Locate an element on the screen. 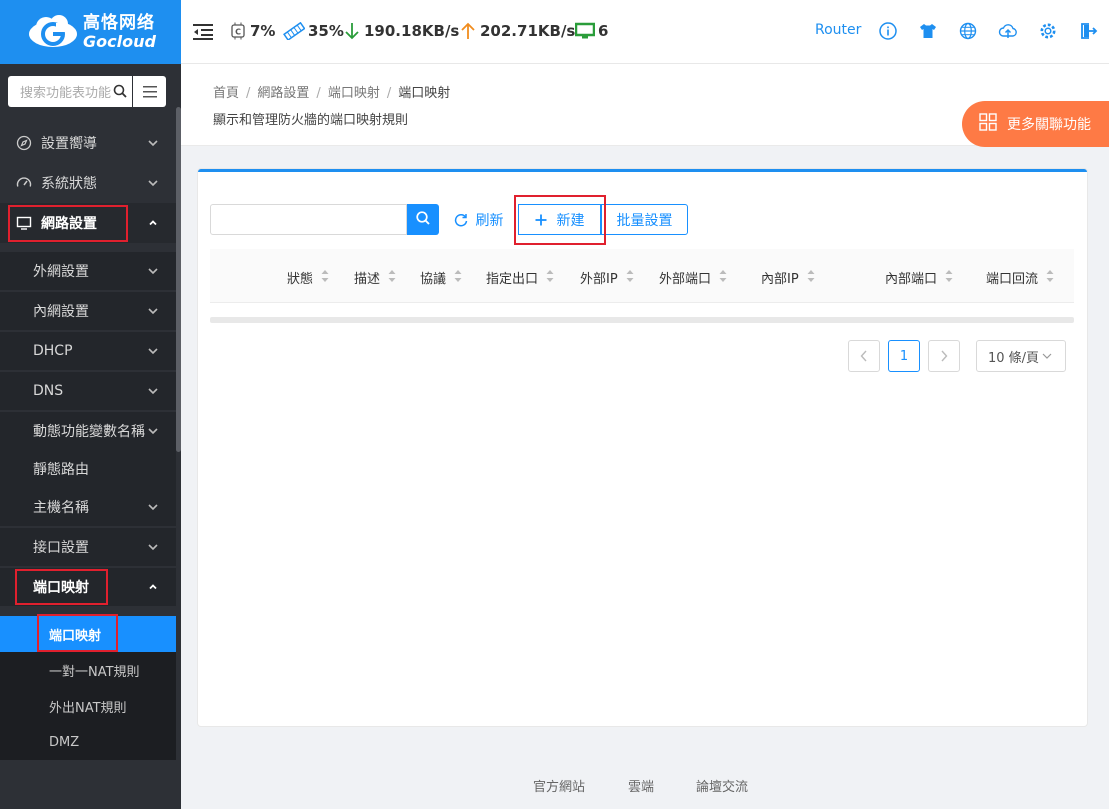  highlight-network-settings is located at coordinates (68, 223).